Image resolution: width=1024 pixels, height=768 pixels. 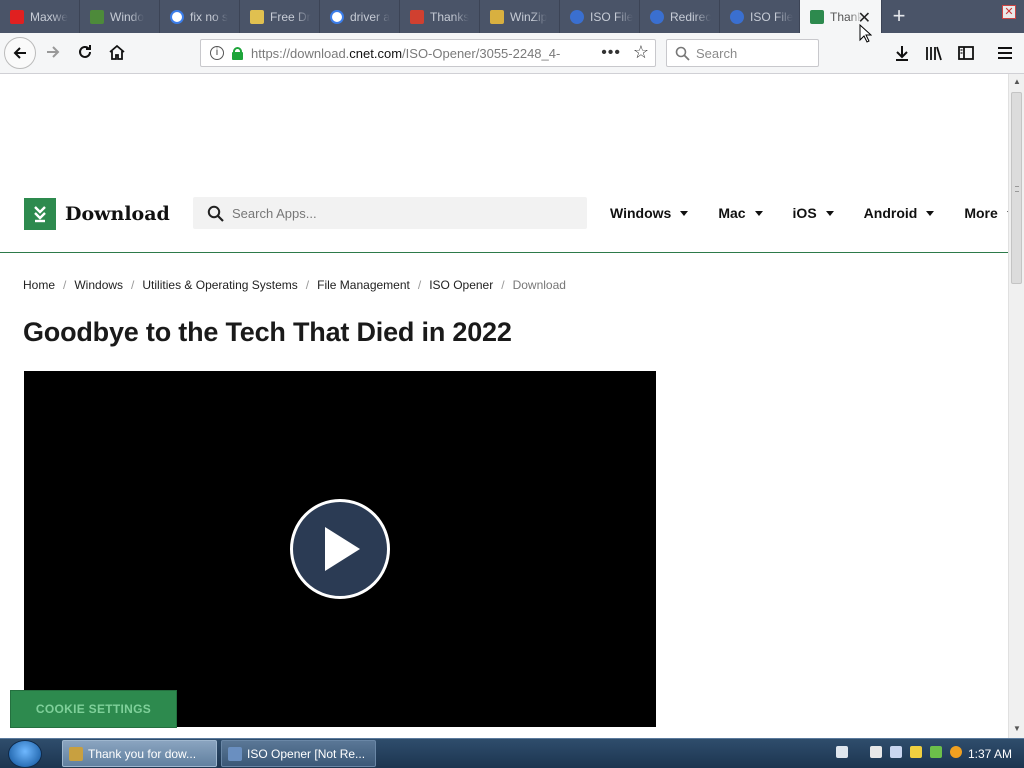 What do you see at coordinates (363, 285) in the screenshot?
I see `breadcrumb-item: File Management` at bounding box center [363, 285].